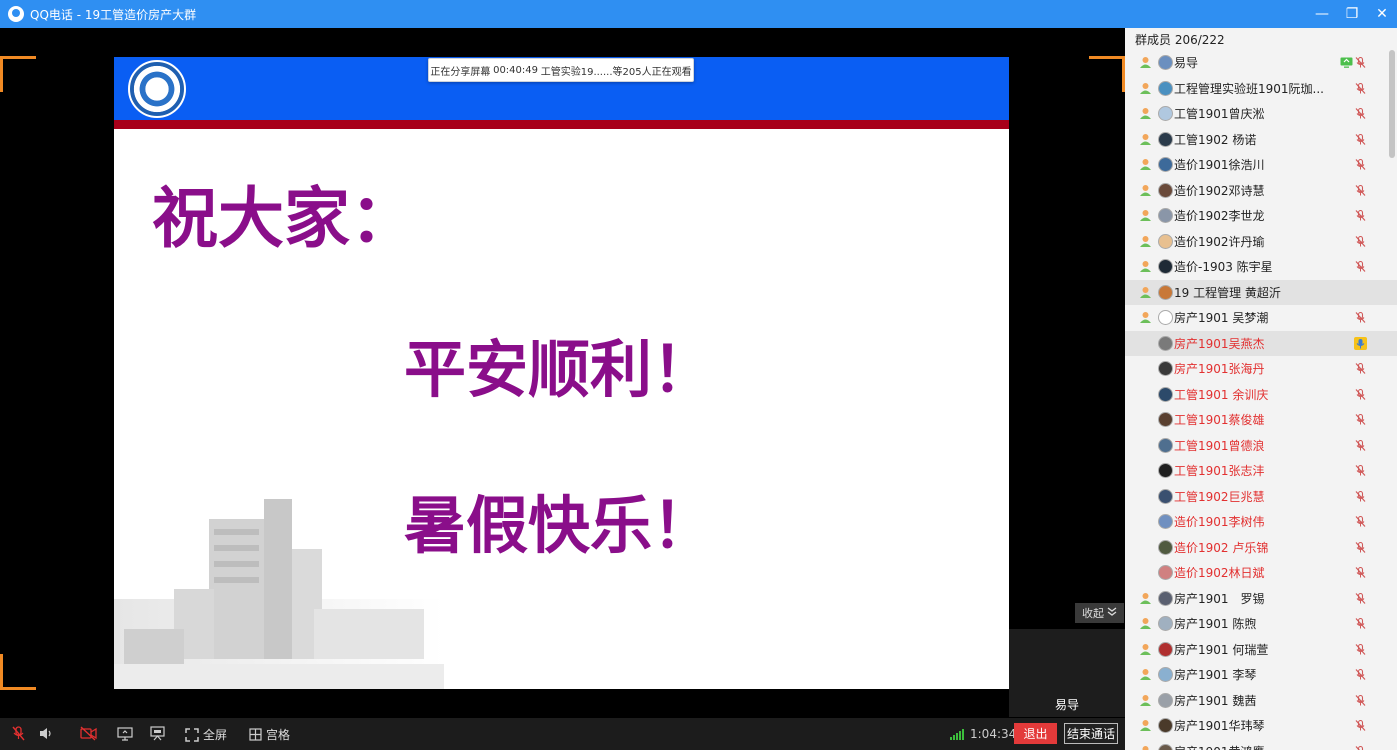  I want to click on member-row: 造价1902李世龙, so click(1261, 216).